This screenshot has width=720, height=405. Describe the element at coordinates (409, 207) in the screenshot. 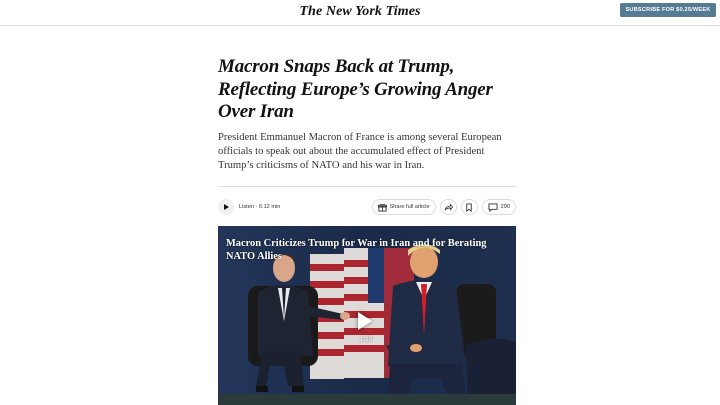

I see `share-full-article-label: Share full article` at that location.